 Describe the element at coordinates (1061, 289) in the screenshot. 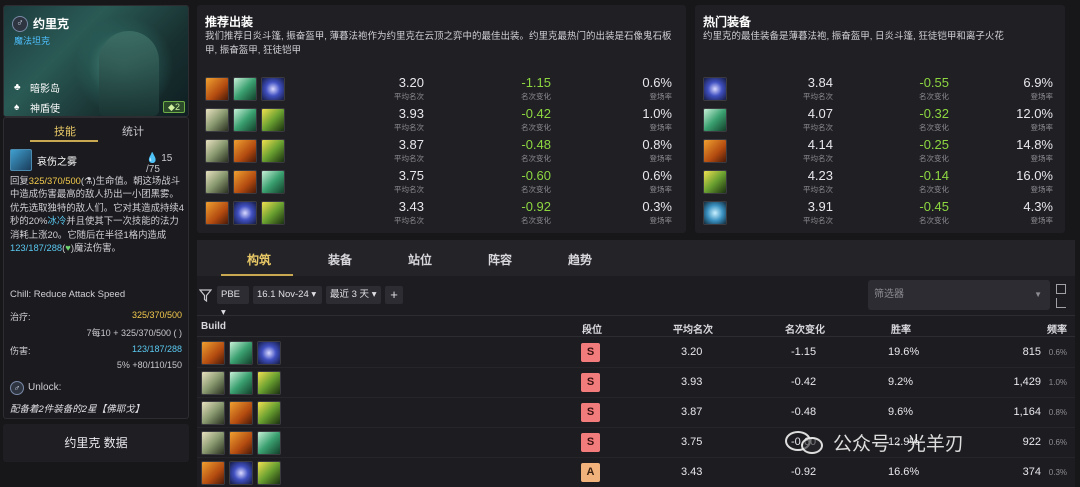

I see `table-view-icon` at that location.